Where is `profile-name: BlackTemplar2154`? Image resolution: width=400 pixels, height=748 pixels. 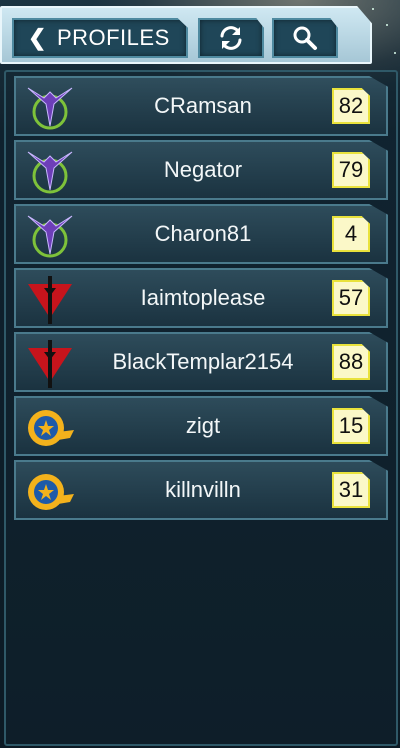 profile-name: BlackTemplar2154 is located at coordinates (203, 361).